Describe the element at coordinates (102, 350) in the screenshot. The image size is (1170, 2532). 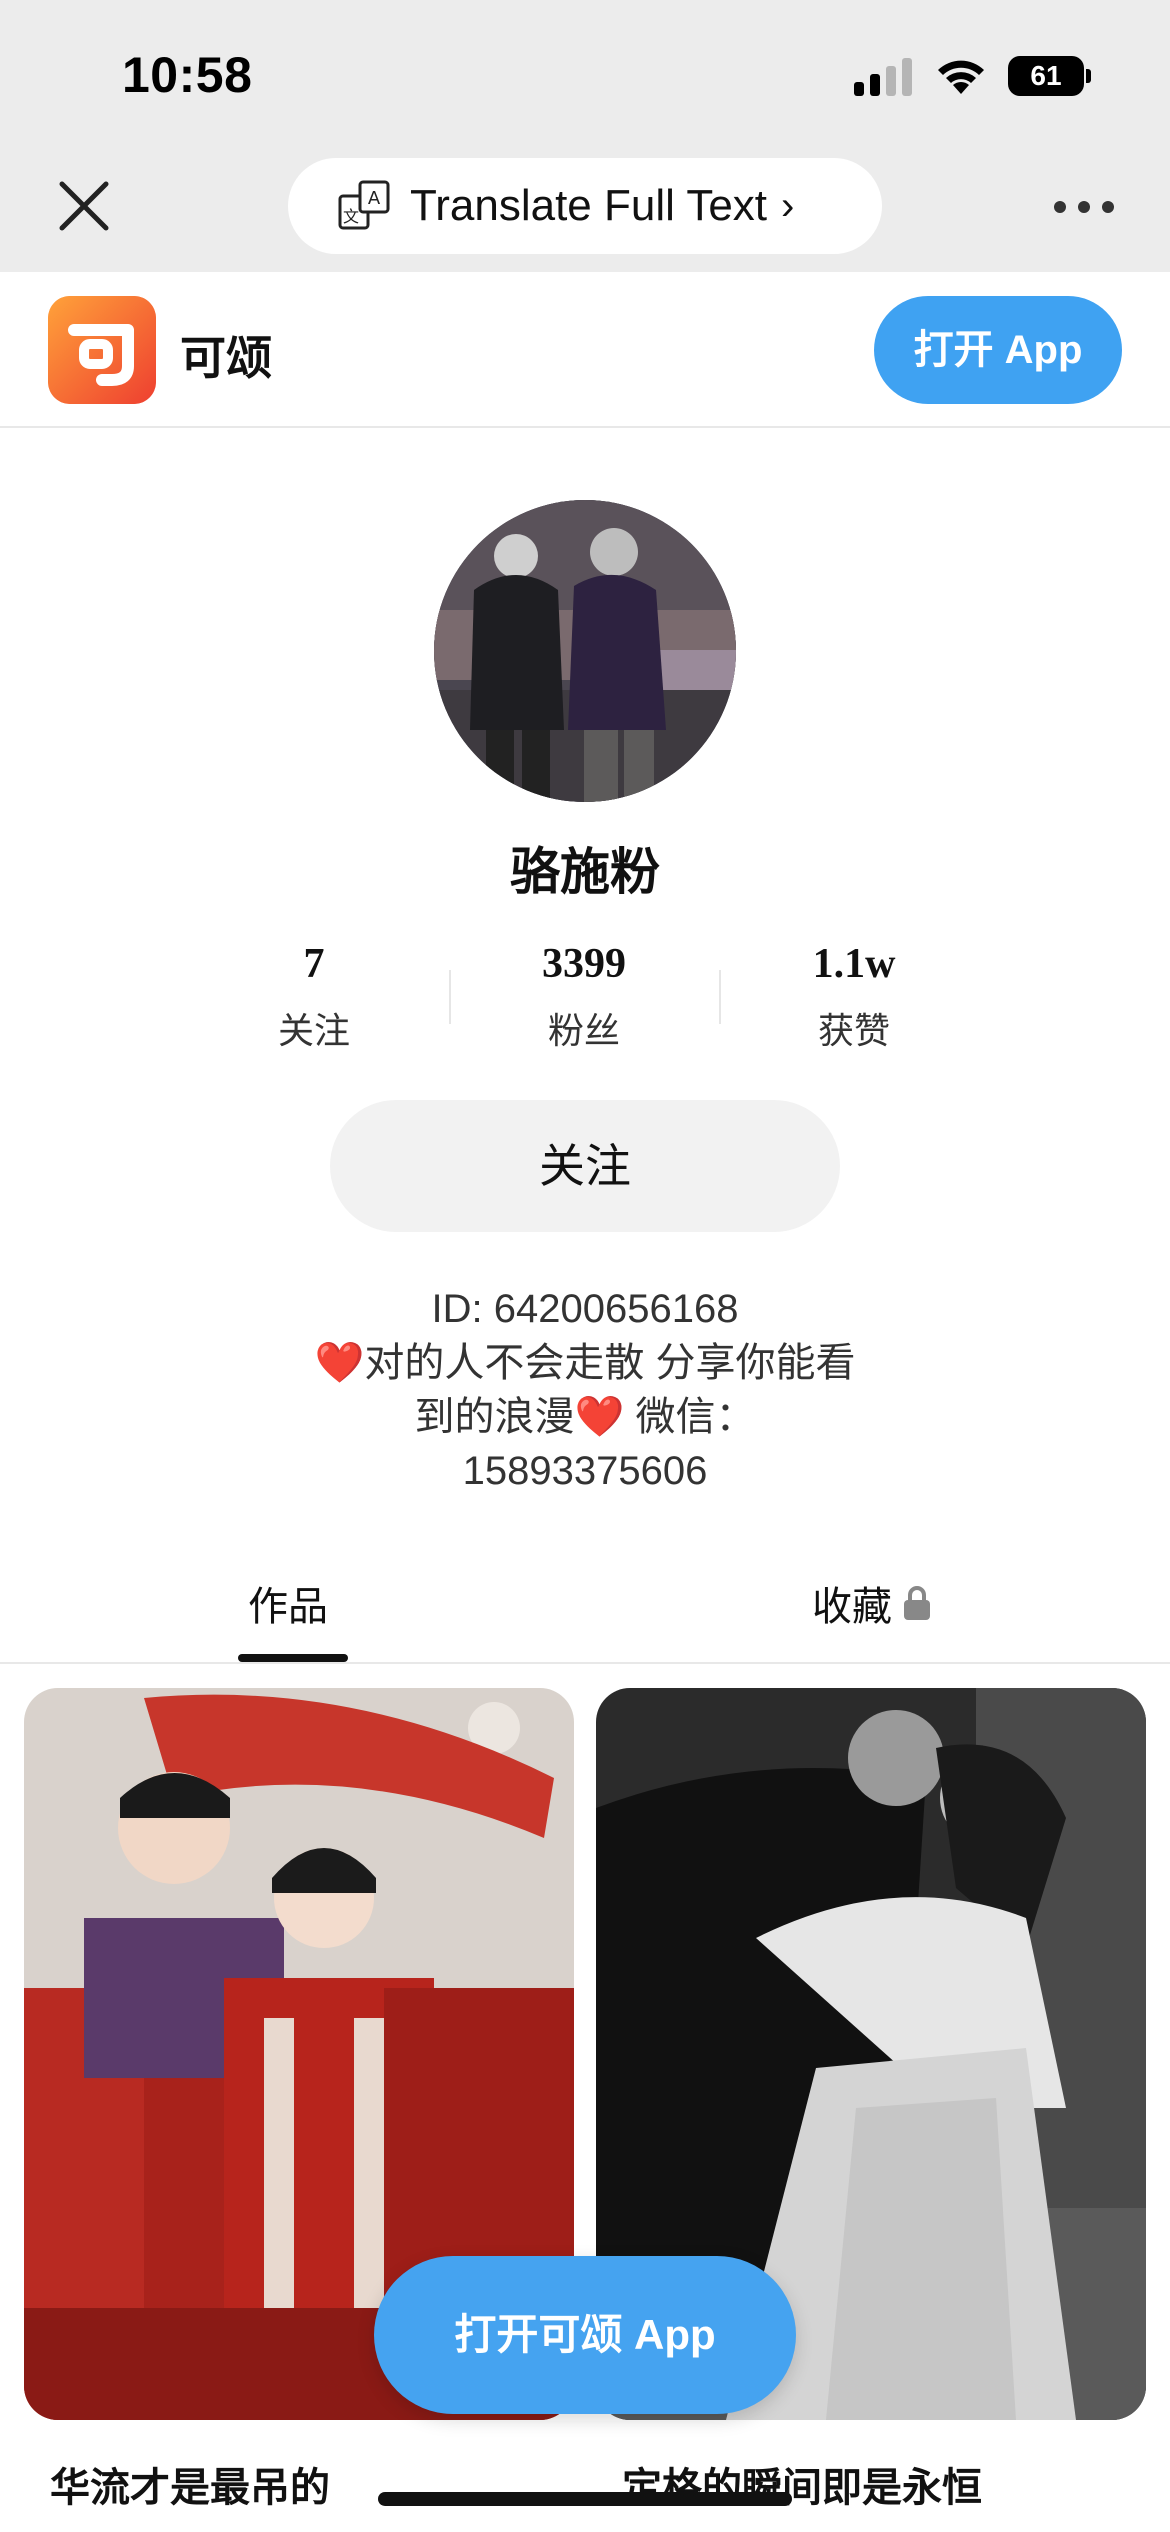
I see `app-logo-icon` at that location.